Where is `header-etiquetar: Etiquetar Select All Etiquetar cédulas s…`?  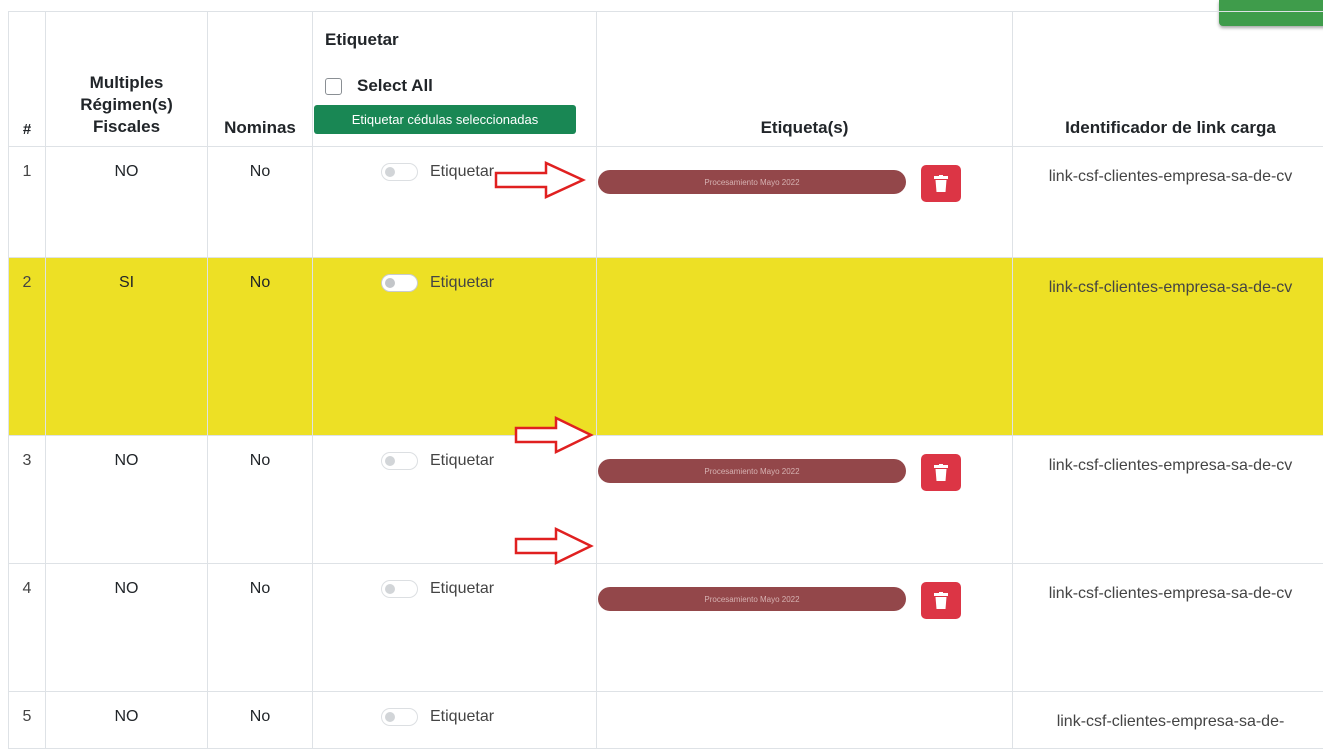
header-etiquetar: Etiquetar Select All Etiquetar cédulas s… is located at coordinates (455, 79).